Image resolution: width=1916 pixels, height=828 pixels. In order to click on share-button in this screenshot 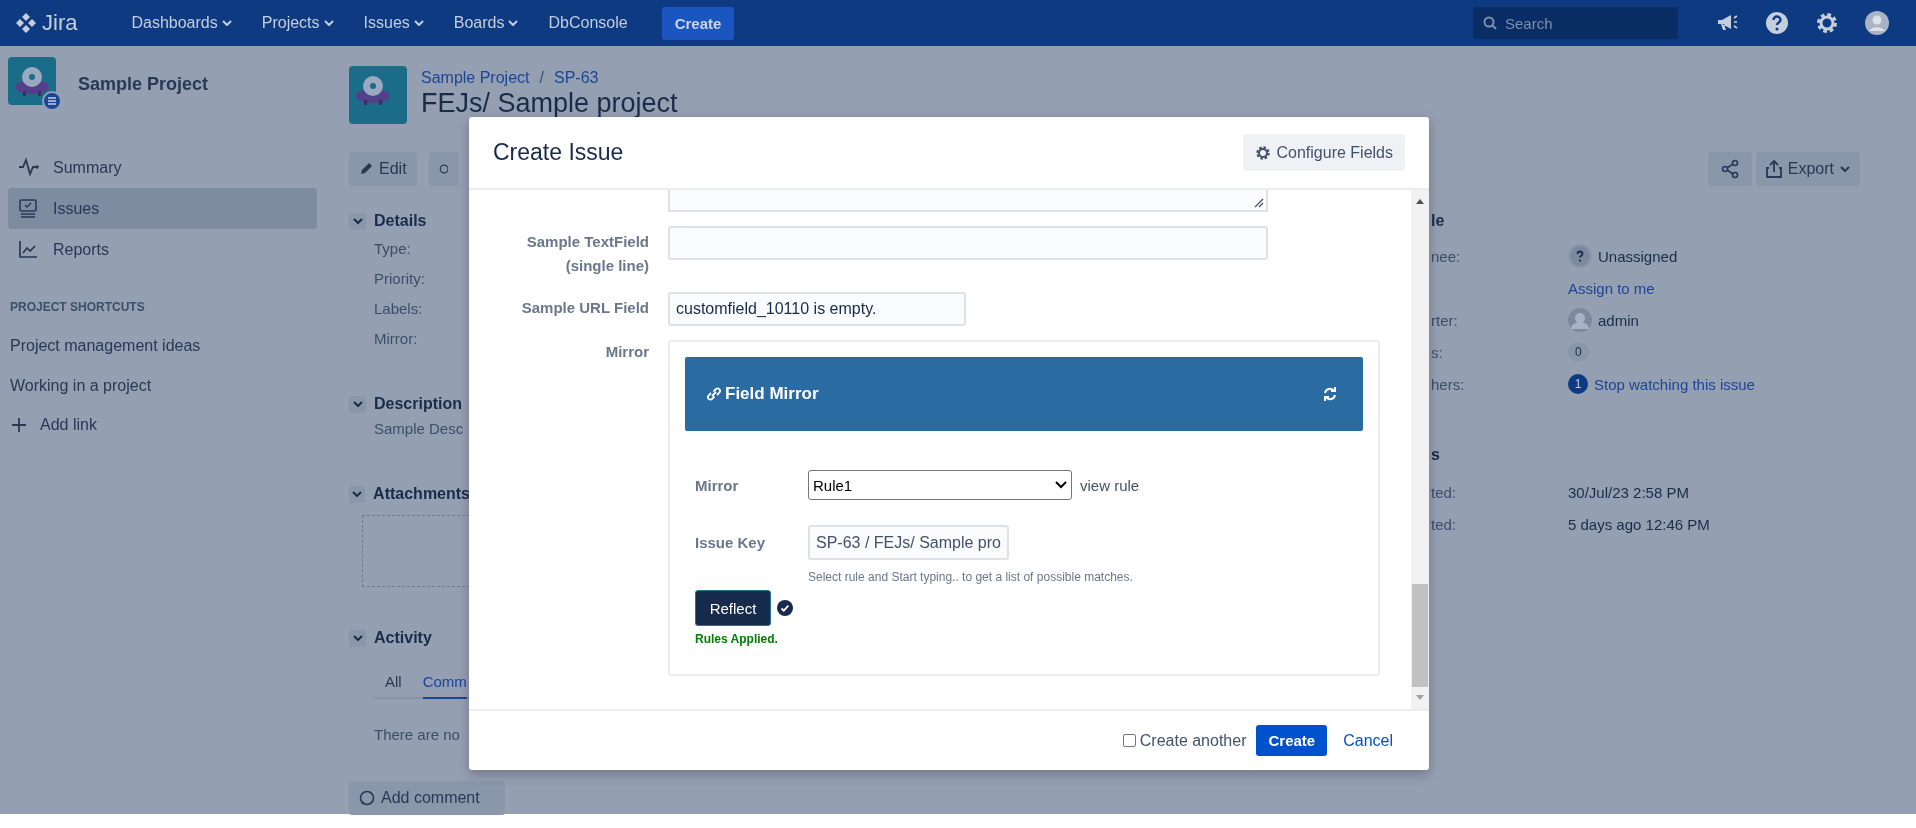, I will do `click(1729, 169)`.